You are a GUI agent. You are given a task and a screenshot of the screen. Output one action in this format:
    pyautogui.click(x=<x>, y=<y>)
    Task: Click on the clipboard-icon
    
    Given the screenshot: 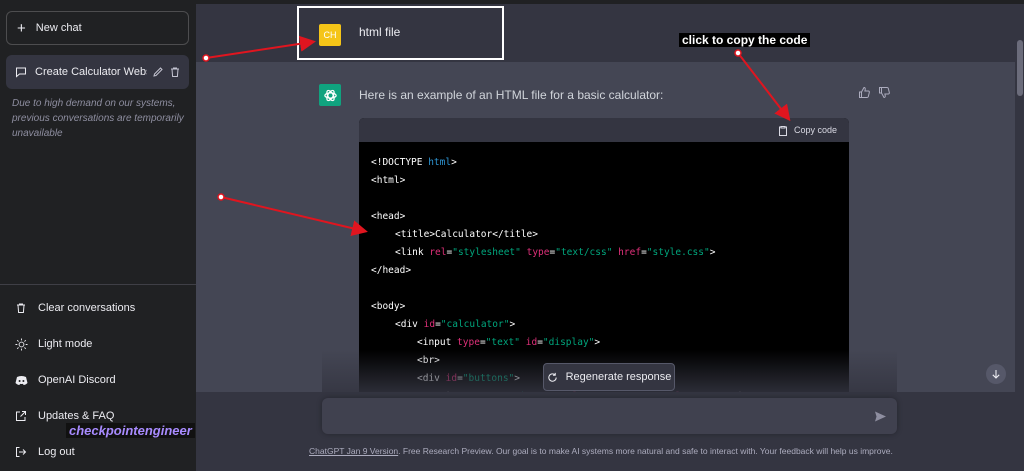 What is the action you would take?
    pyautogui.click(x=783, y=130)
    